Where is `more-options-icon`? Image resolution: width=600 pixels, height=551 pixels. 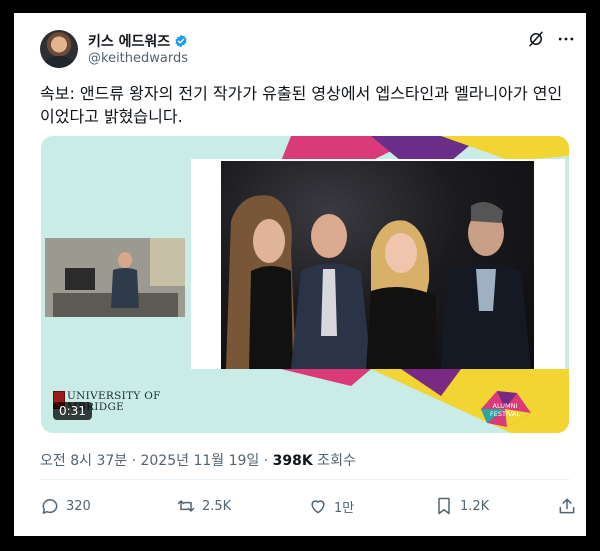
more-options-icon is located at coordinates (566, 39).